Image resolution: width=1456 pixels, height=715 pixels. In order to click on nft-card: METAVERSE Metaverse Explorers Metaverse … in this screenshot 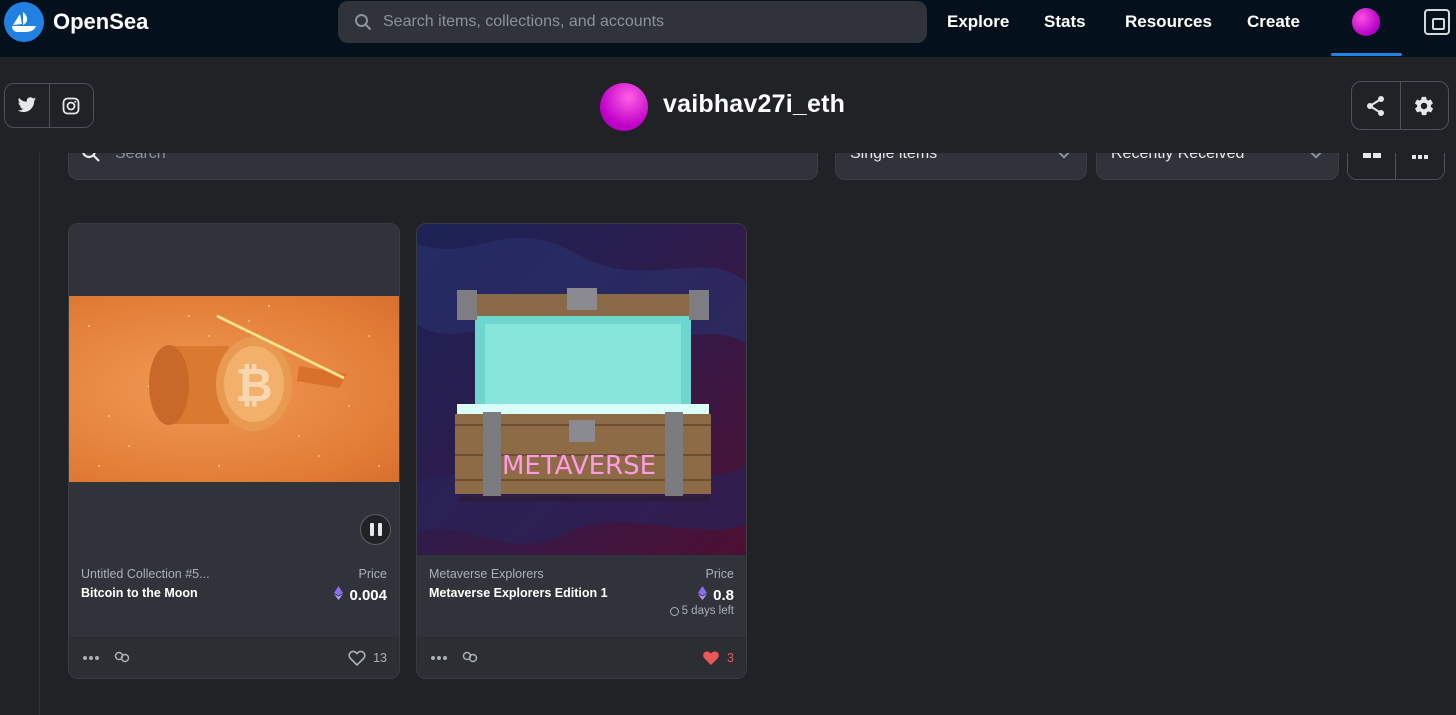, I will do `click(581, 451)`.